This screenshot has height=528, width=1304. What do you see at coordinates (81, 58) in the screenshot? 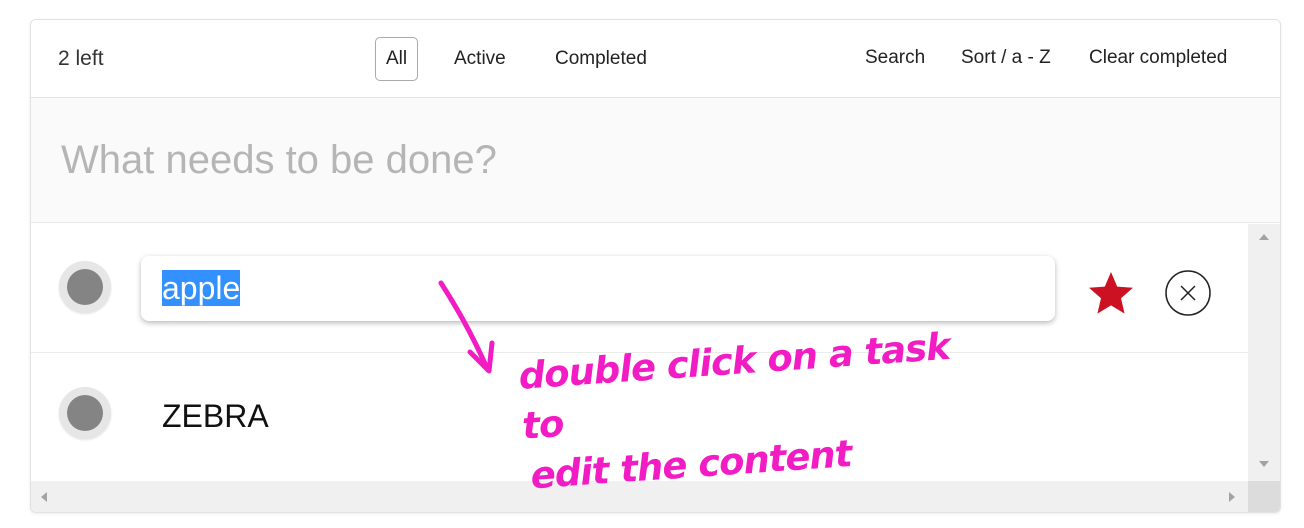
I see `items-left-count: 2 left` at bounding box center [81, 58].